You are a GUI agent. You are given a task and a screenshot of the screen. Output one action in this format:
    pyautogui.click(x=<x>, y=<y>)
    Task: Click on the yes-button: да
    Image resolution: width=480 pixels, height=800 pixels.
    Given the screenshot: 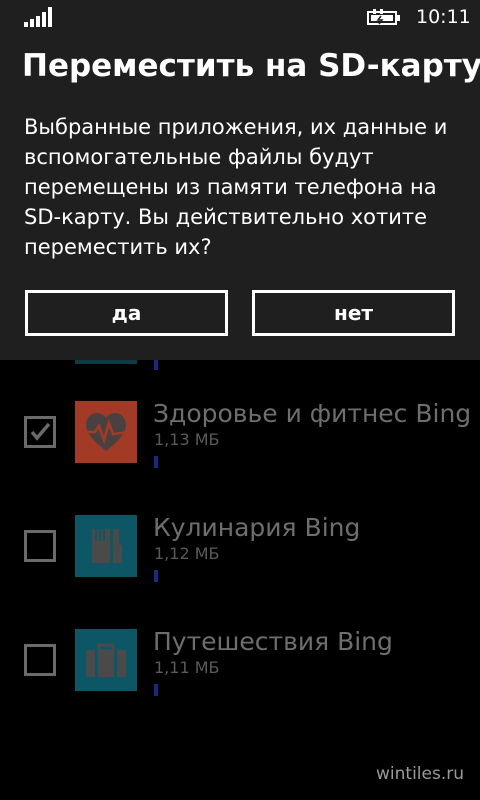 What is the action you would take?
    pyautogui.click(x=126, y=313)
    